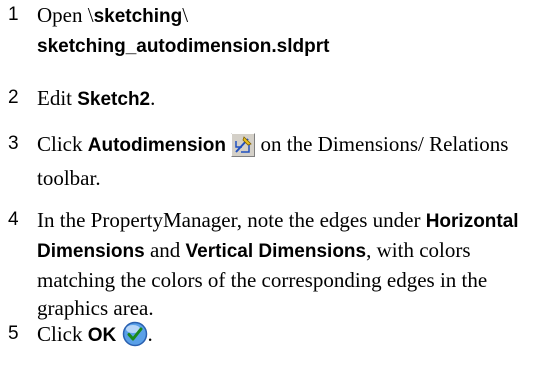  What do you see at coordinates (157, 145) in the screenshot?
I see `command-name: Autodimension` at bounding box center [157, 145].